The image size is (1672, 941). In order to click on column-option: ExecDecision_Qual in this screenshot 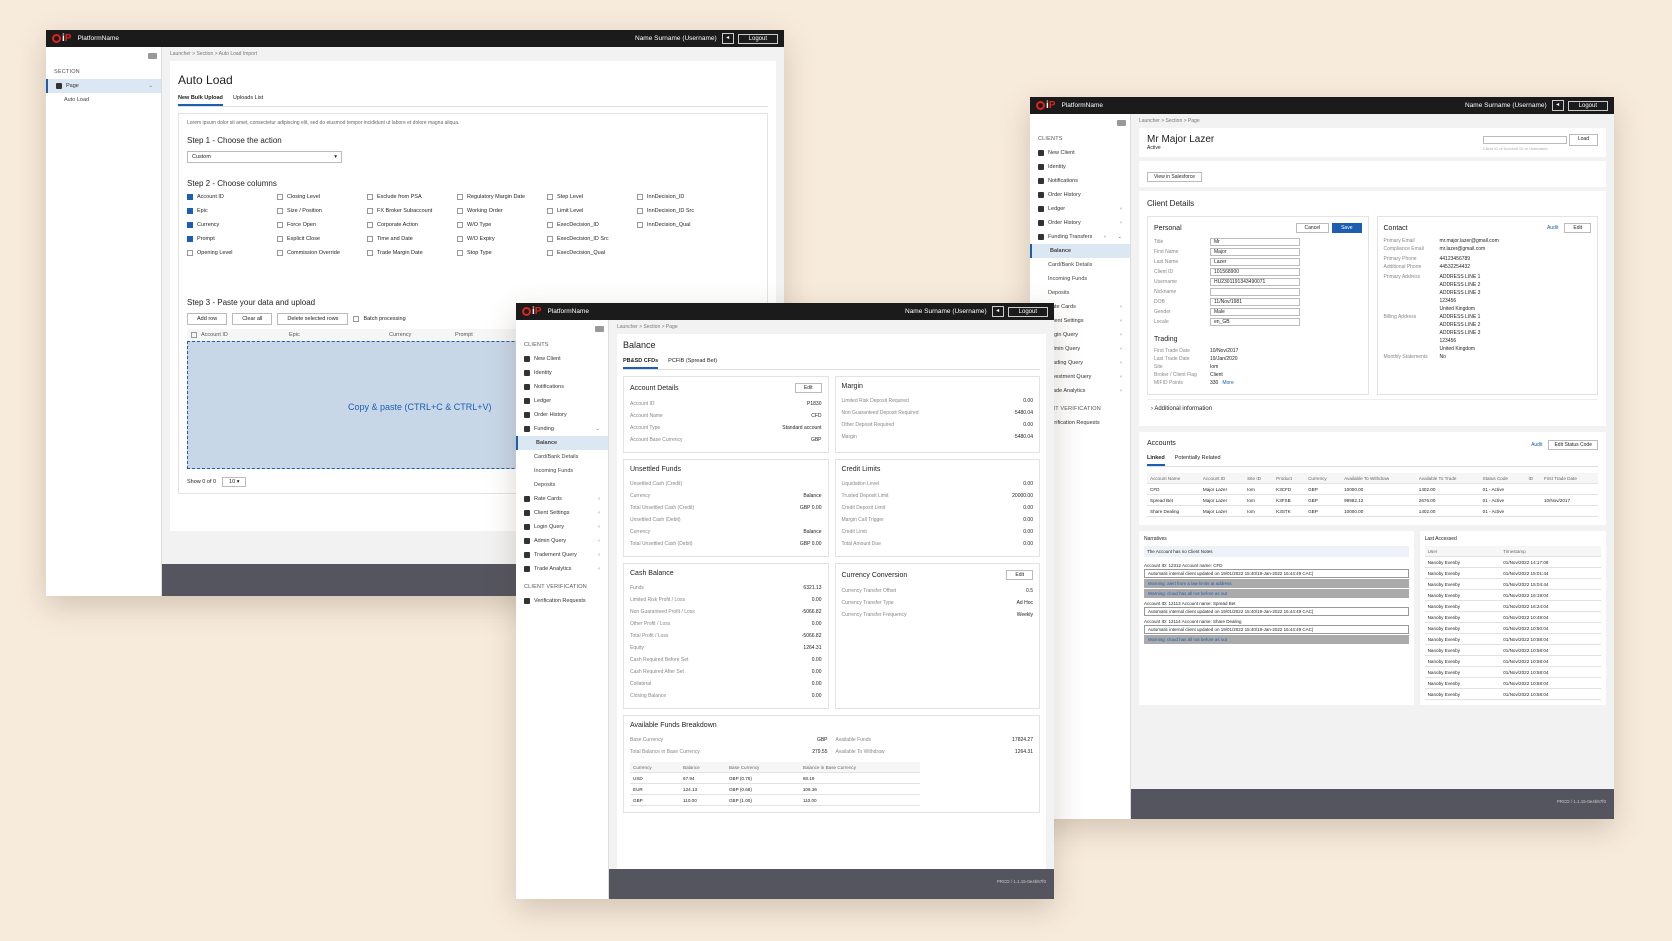, I will do `click(592, 253)`.